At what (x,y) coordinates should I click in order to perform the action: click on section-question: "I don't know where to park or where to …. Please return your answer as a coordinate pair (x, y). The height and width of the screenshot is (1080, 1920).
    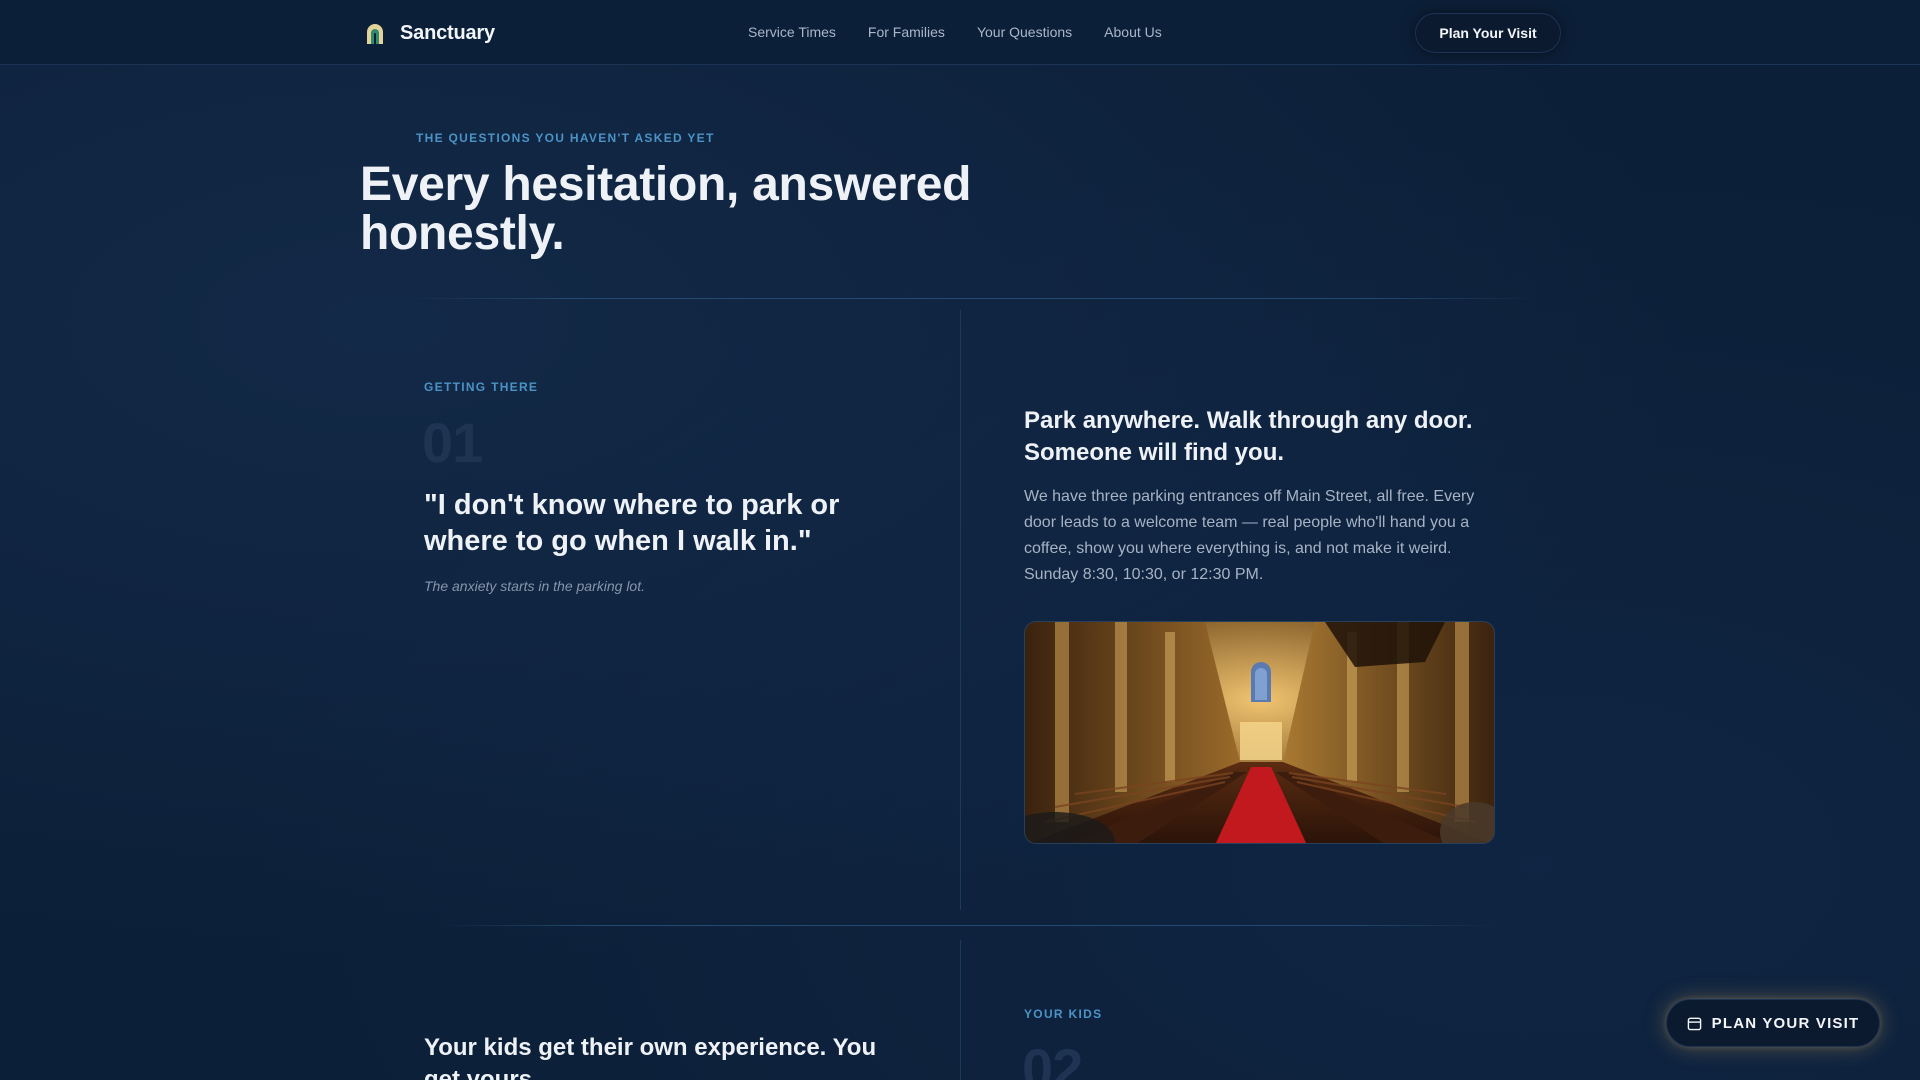
    Looking at the image, I should click on (632, 523).